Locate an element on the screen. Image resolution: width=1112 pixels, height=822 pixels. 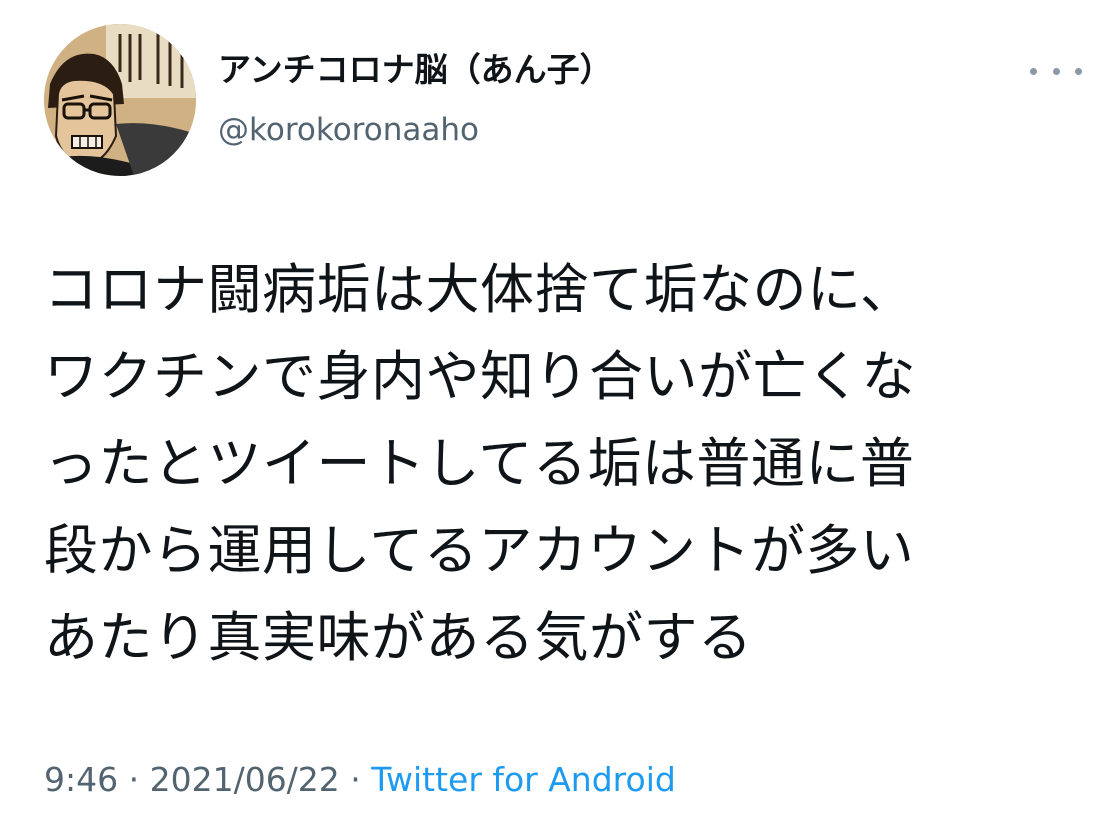
tweet-text-line: コロナ闘病垢は大体捨て垢なのに、 is located at coordinates (479, 289).